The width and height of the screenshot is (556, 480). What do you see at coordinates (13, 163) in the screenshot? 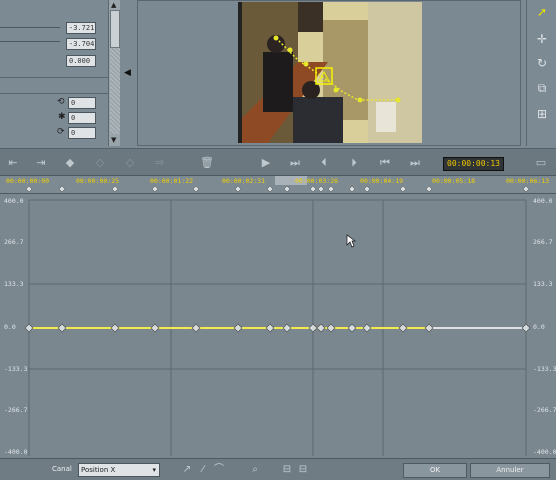
I see `prev-keyframe-icon: ⇤` at bounding box center [13, 163].